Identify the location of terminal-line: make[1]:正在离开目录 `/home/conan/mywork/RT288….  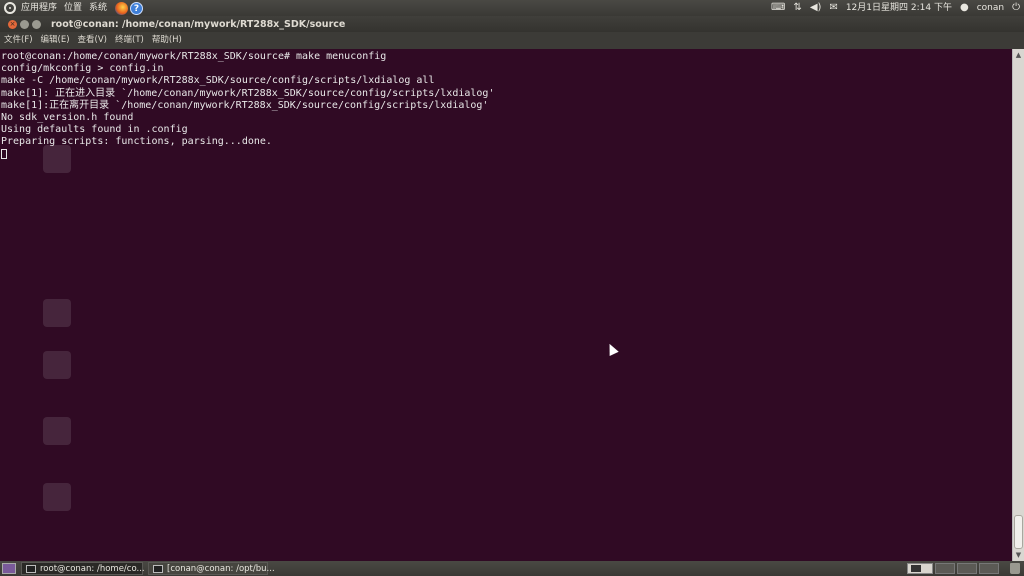
(245, 105).